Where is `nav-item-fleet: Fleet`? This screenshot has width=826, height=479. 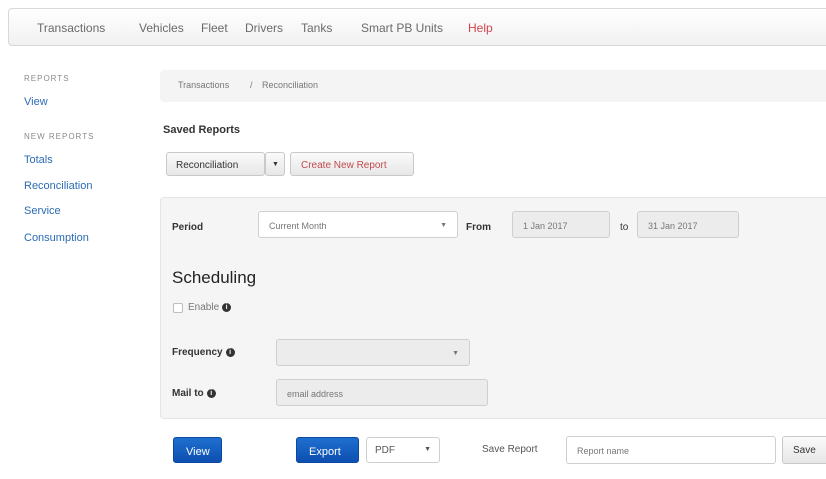
nav-item-fleet: Fleet is located at coordinates (214, 28).